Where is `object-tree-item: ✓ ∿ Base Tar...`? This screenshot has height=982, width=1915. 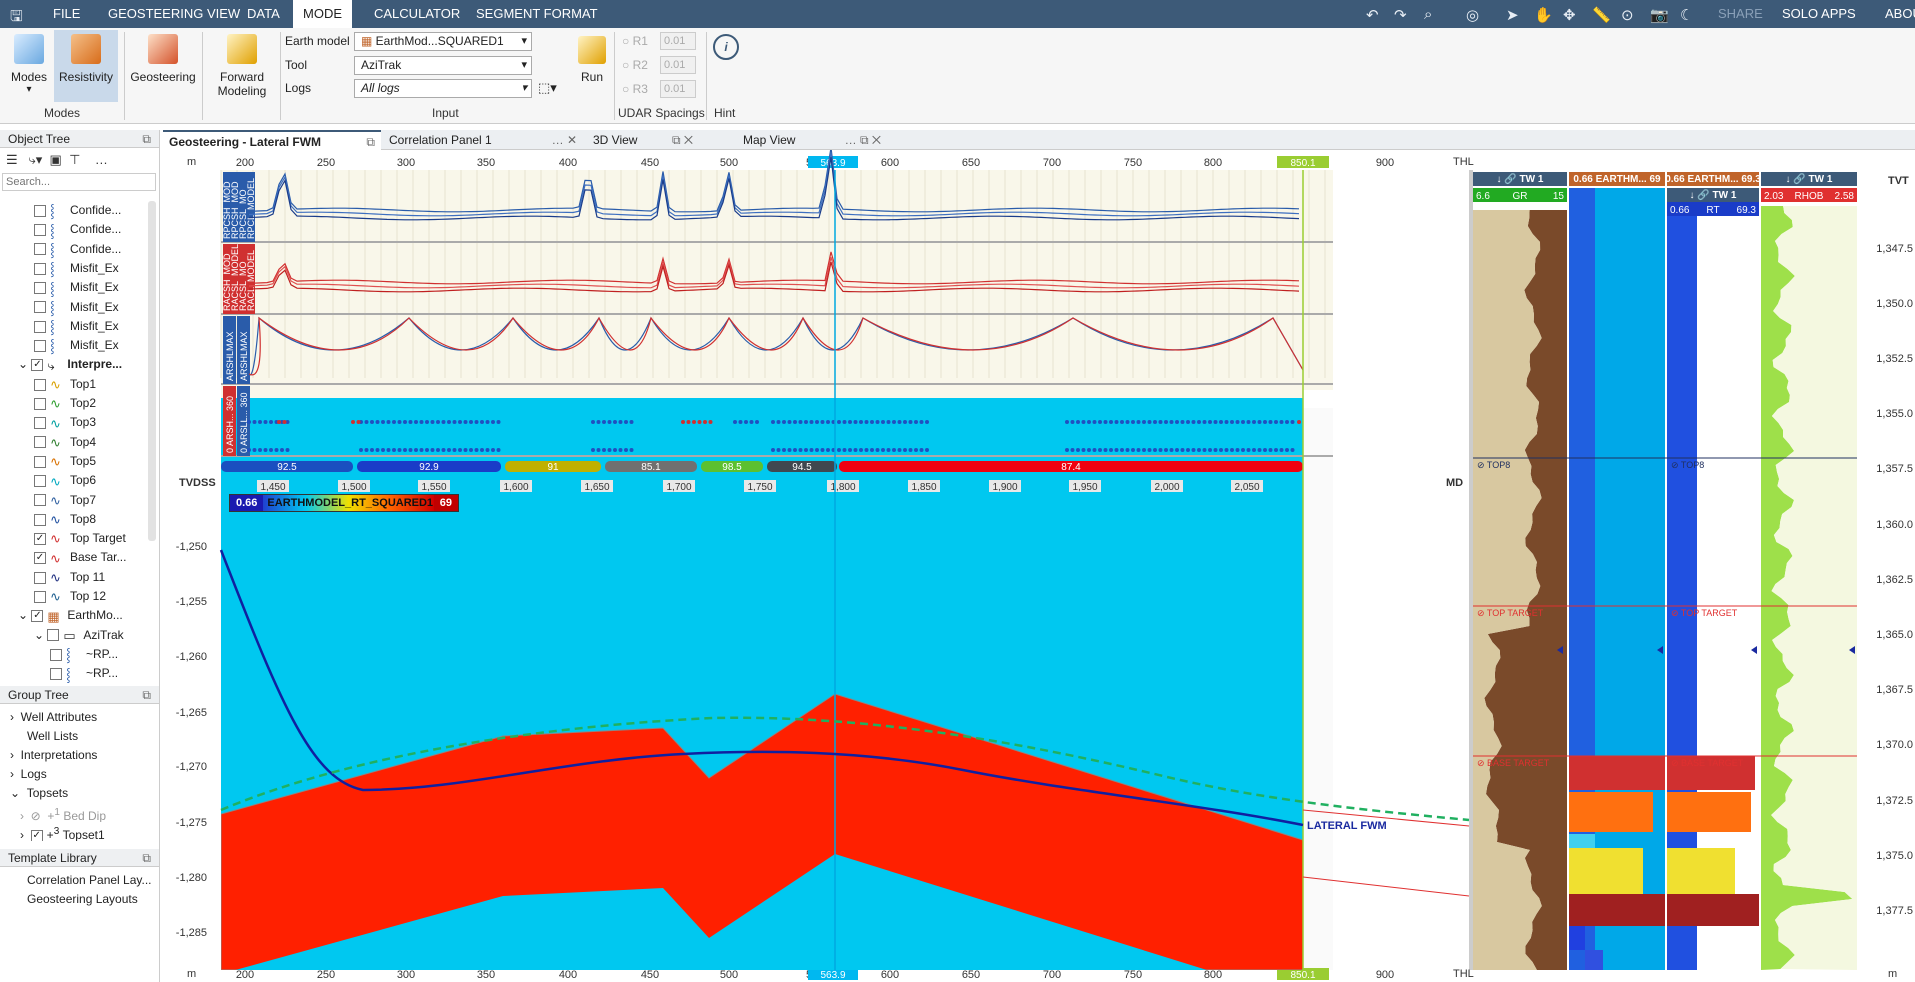
object-tree-item: ✓ ∿ Base Tar... is located at coordinates (80, 557).